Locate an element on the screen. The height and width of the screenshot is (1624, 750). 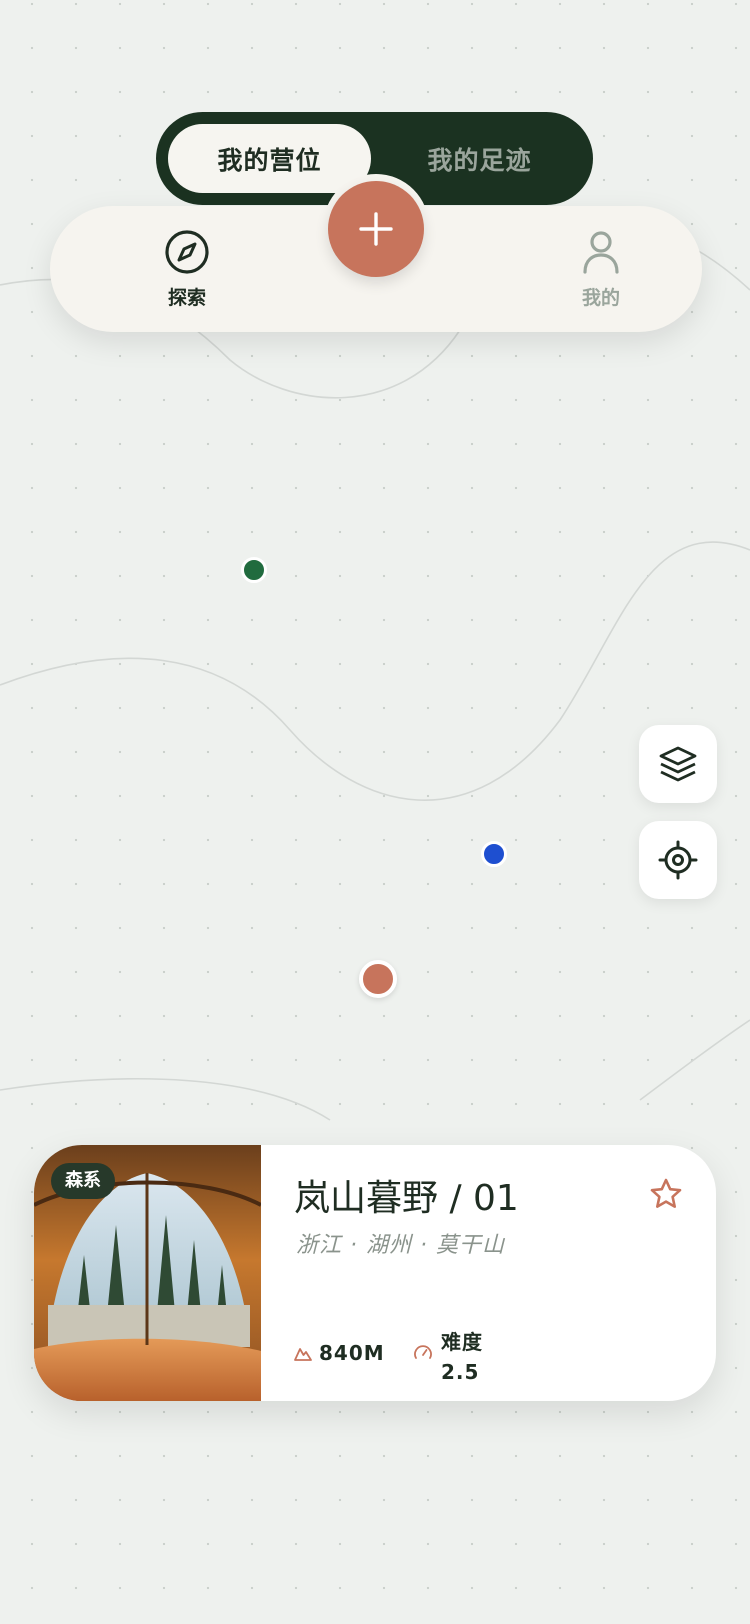
nav-label-mine: 我的 is located at coordinates (600, 297).